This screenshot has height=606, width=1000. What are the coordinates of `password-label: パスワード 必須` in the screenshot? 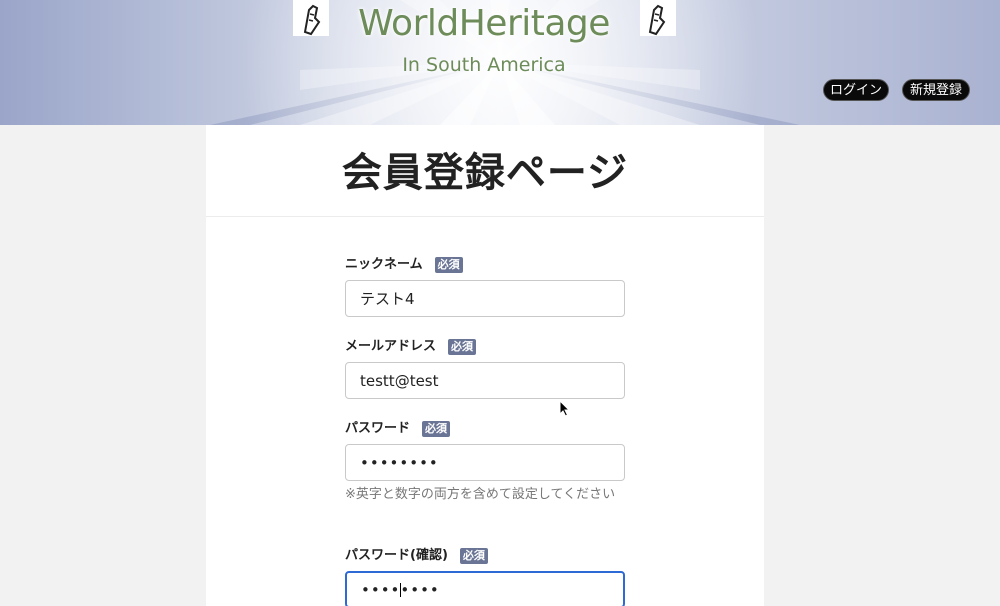 It's located at (398, 429).